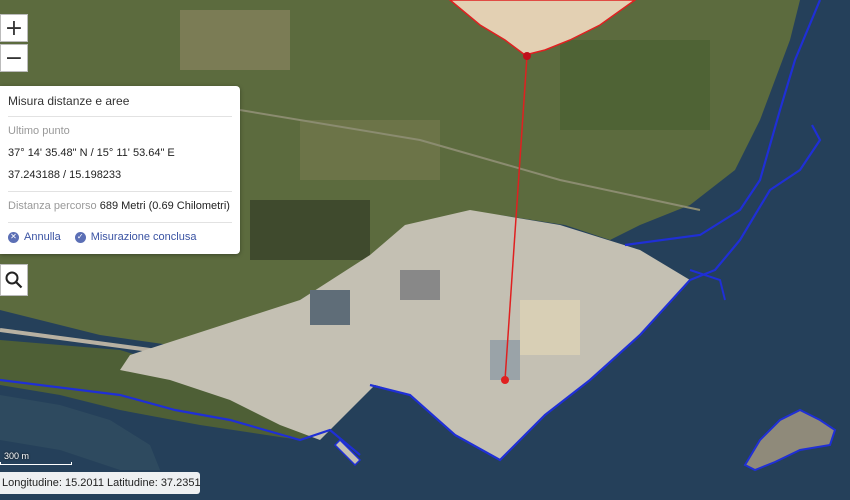 The height and width of the screenshot is (500, 850). What do you see at coordinates (52, 206) in the screenshot?
I see `distance-label: Distanza percorso` at bounding box center [52, 206].